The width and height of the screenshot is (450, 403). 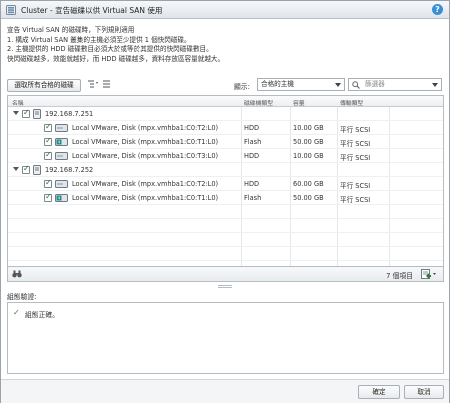 What do you see at coordinates (399, 276) in the screenshot?
I see `item-count: 7 個項目` at bounding box center [399, 276].